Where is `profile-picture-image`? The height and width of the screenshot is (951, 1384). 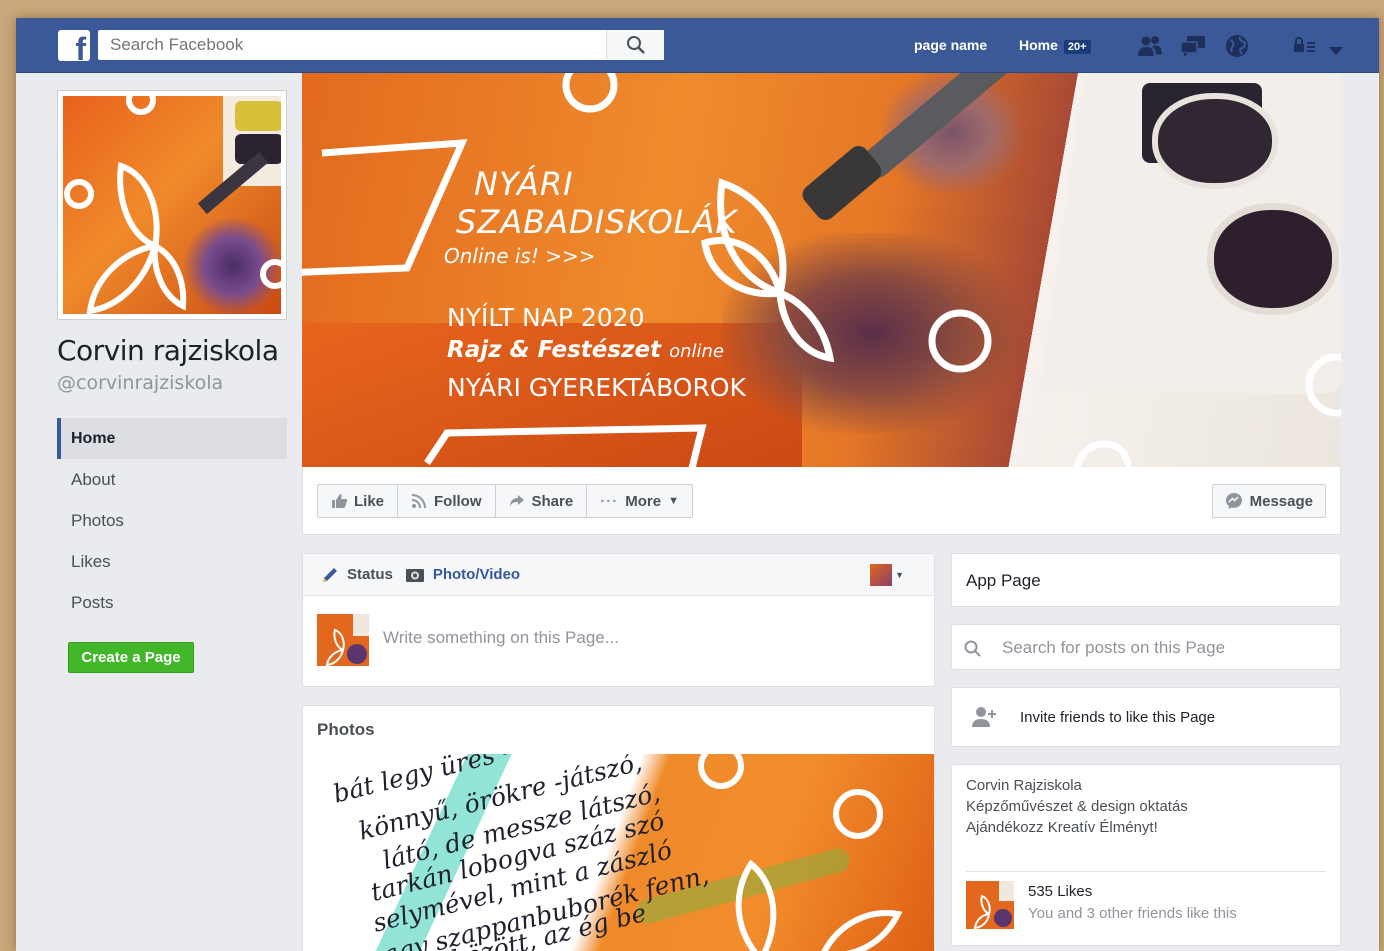
profile-picture-image is located at coordinates (172, 205).